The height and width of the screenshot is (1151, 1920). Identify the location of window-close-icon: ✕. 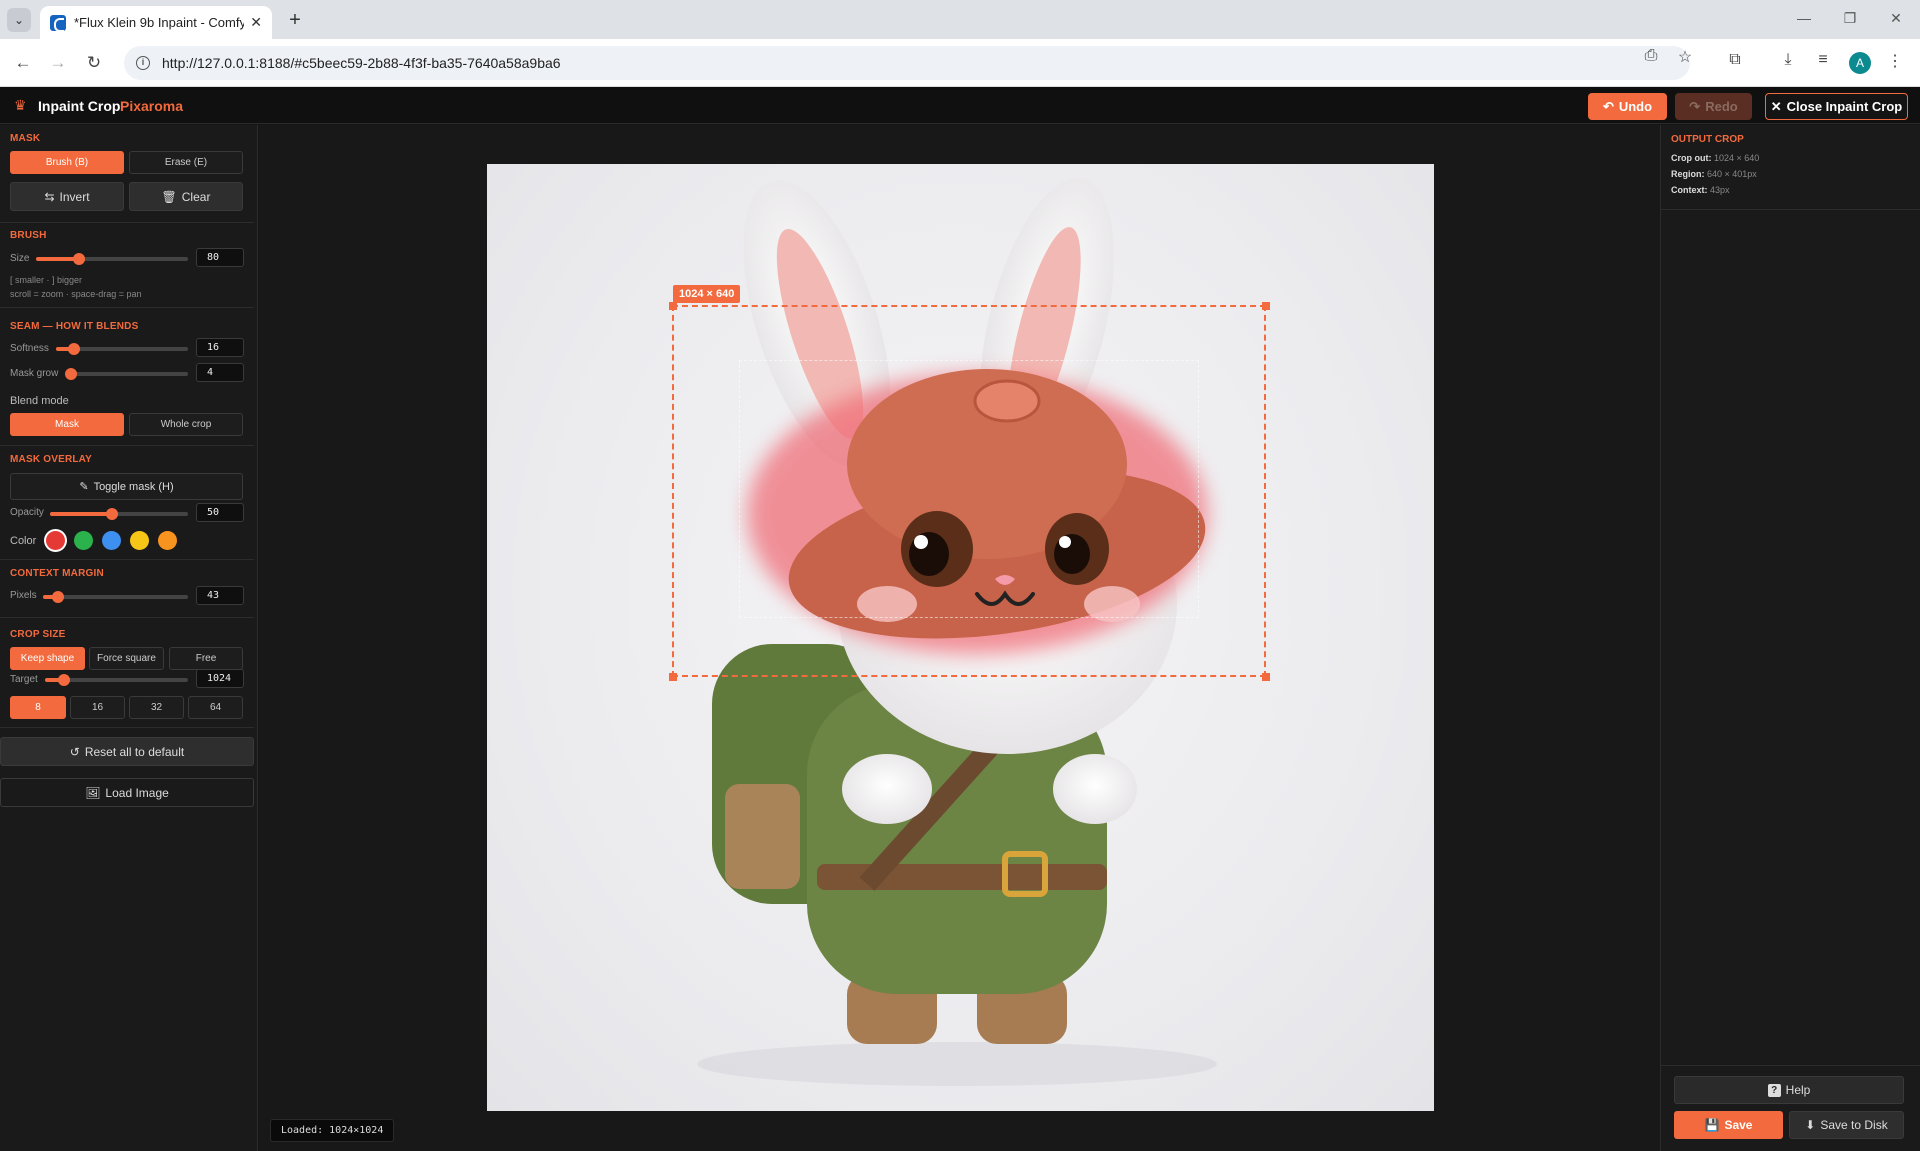
(1896, 18).